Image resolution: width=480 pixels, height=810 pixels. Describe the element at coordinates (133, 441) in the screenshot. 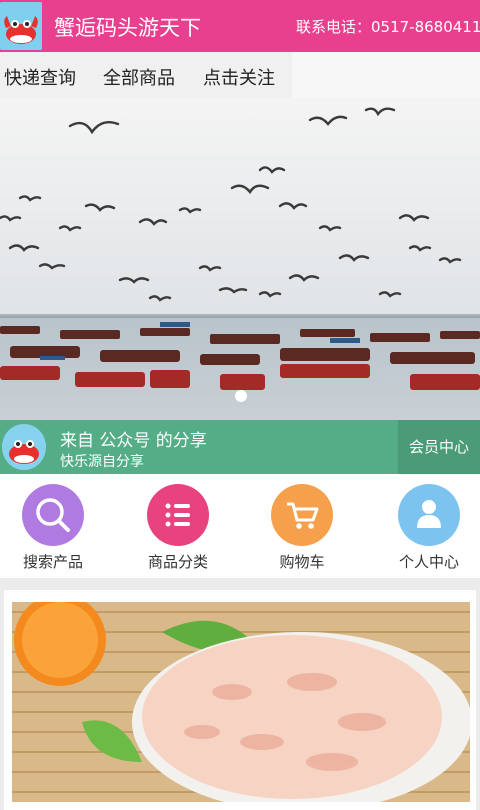

I see `share-source-text: 来自 公众号 的分享` at that location.